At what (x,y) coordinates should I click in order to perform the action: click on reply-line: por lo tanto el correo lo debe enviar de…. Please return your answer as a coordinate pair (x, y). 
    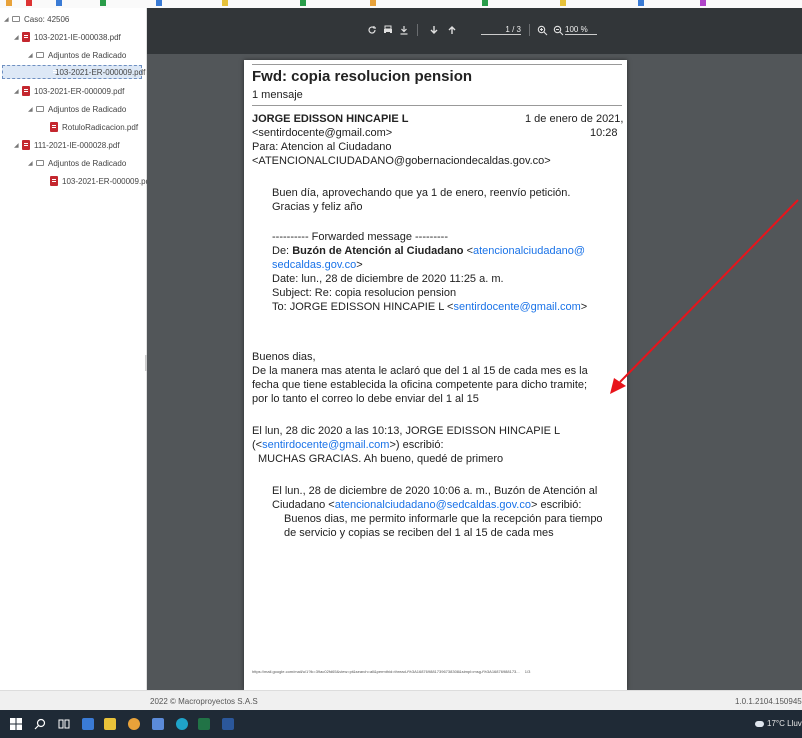
    Looking at the image, I should click on (365, 399).